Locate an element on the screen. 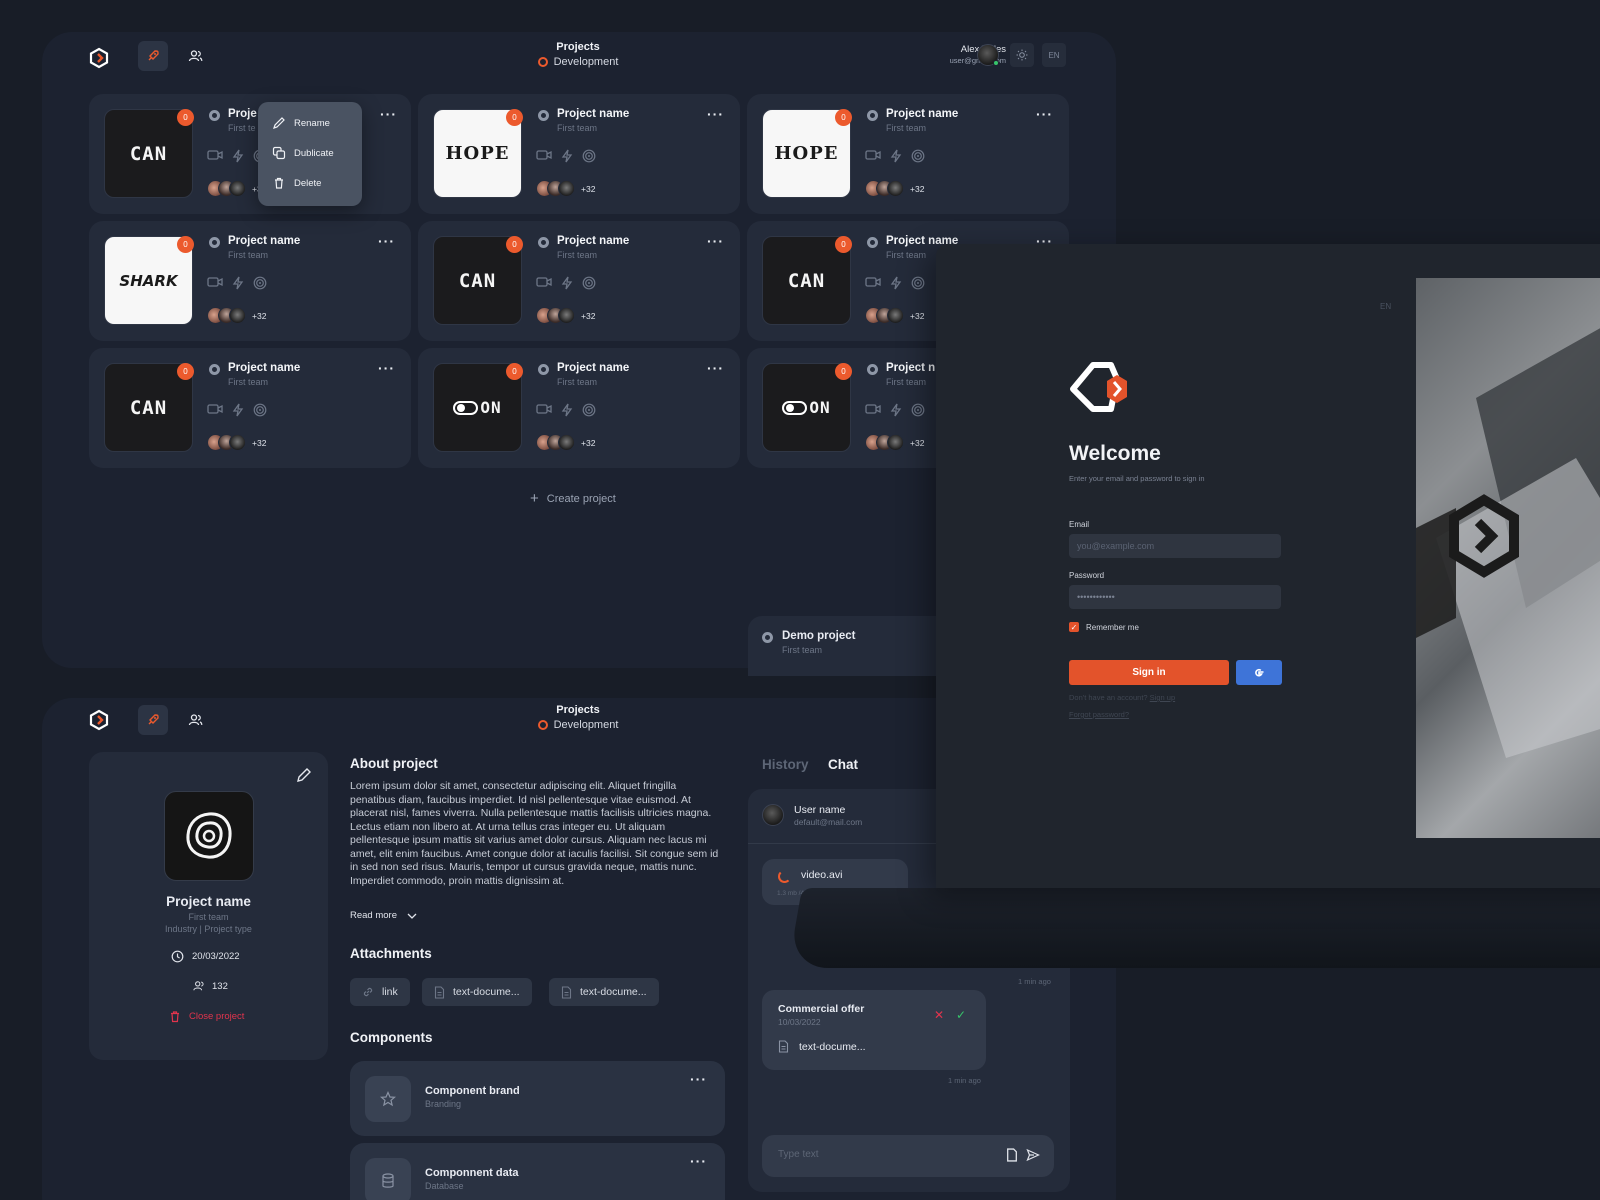 Image resolution: width=1600 pixels, height=1200 pixels. attachment-link: link is located at coordinates (380, 992).